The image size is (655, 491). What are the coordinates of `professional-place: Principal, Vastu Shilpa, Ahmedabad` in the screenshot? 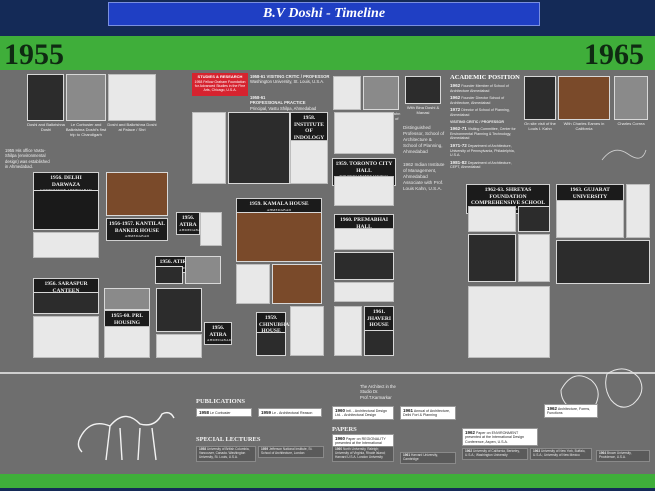 It's located at (283, 108).